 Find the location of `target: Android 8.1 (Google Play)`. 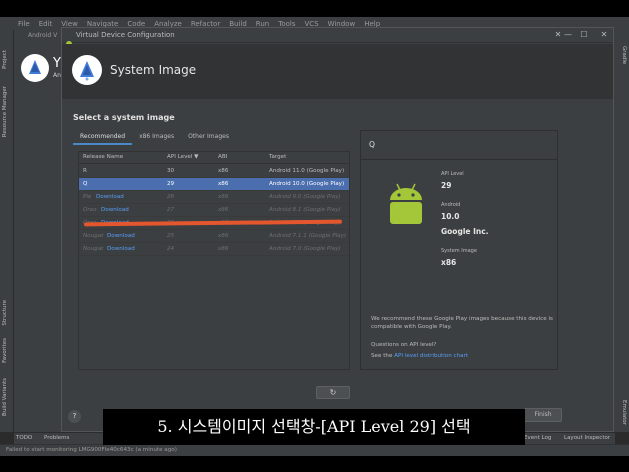

target: Android 8.1 (Google Play) is located at coordinates (305, 210).